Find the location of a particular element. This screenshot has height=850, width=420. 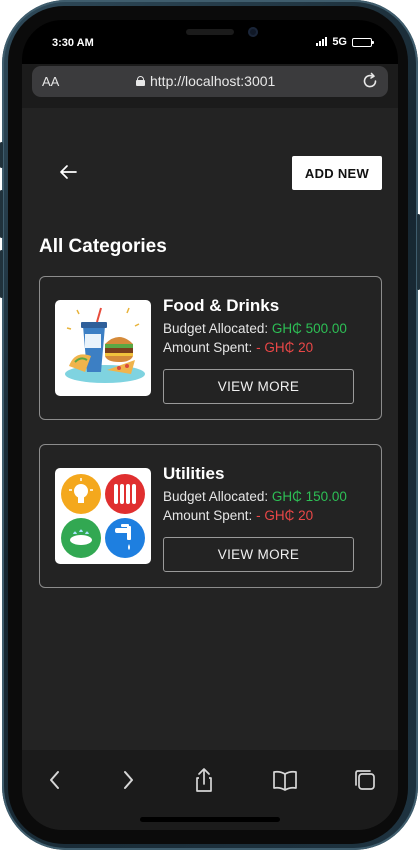

lock-icon is located at coordinates (140, 81).